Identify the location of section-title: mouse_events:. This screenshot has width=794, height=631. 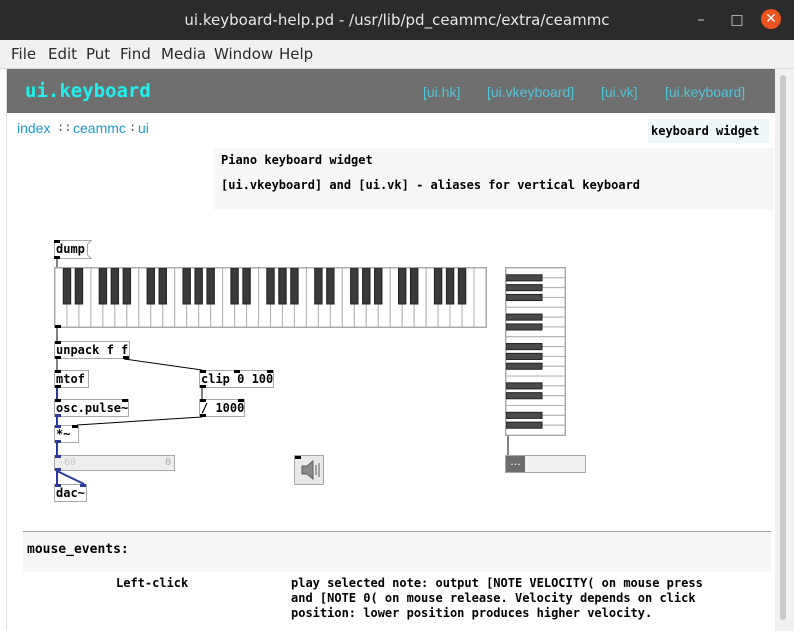
(78, 549).